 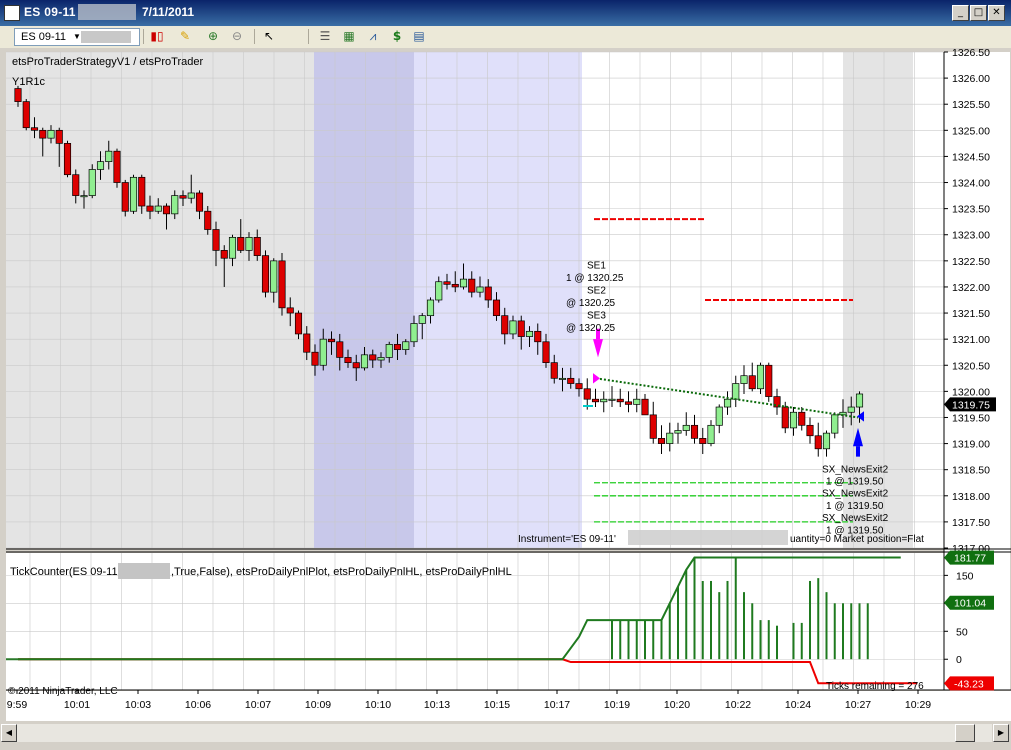 I want to click on instrument-select: ES 09-11 ▼, so click(x=77, y=37).